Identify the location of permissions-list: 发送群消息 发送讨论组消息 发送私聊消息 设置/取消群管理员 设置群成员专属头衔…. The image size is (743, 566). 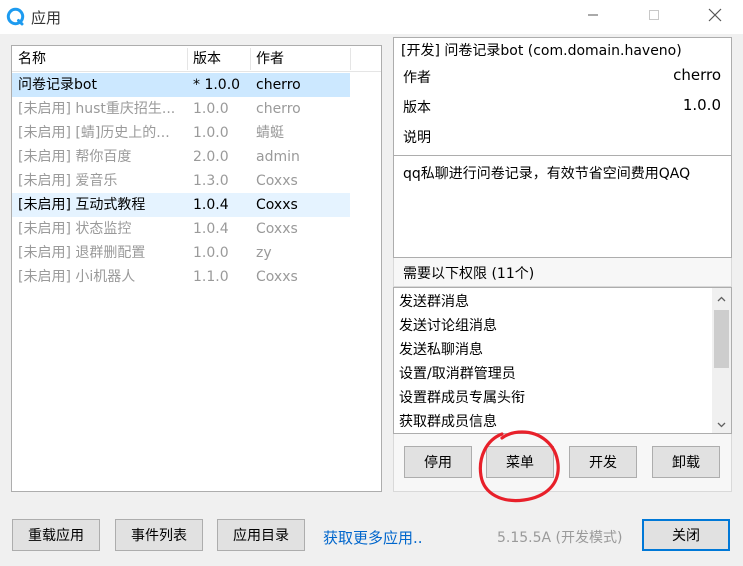
(562, 360).